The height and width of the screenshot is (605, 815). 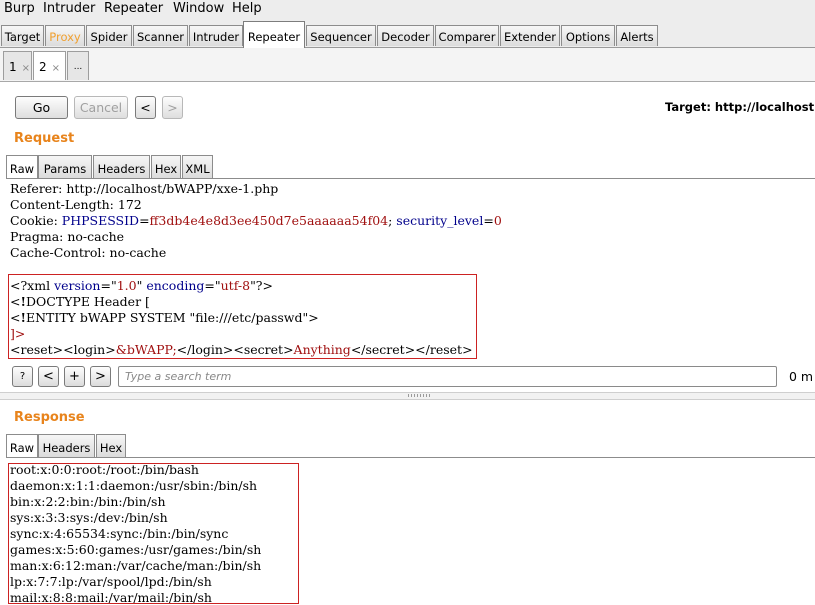 I want to click on repeater-tab-1: 1 ×, so click(x=17, y=65).